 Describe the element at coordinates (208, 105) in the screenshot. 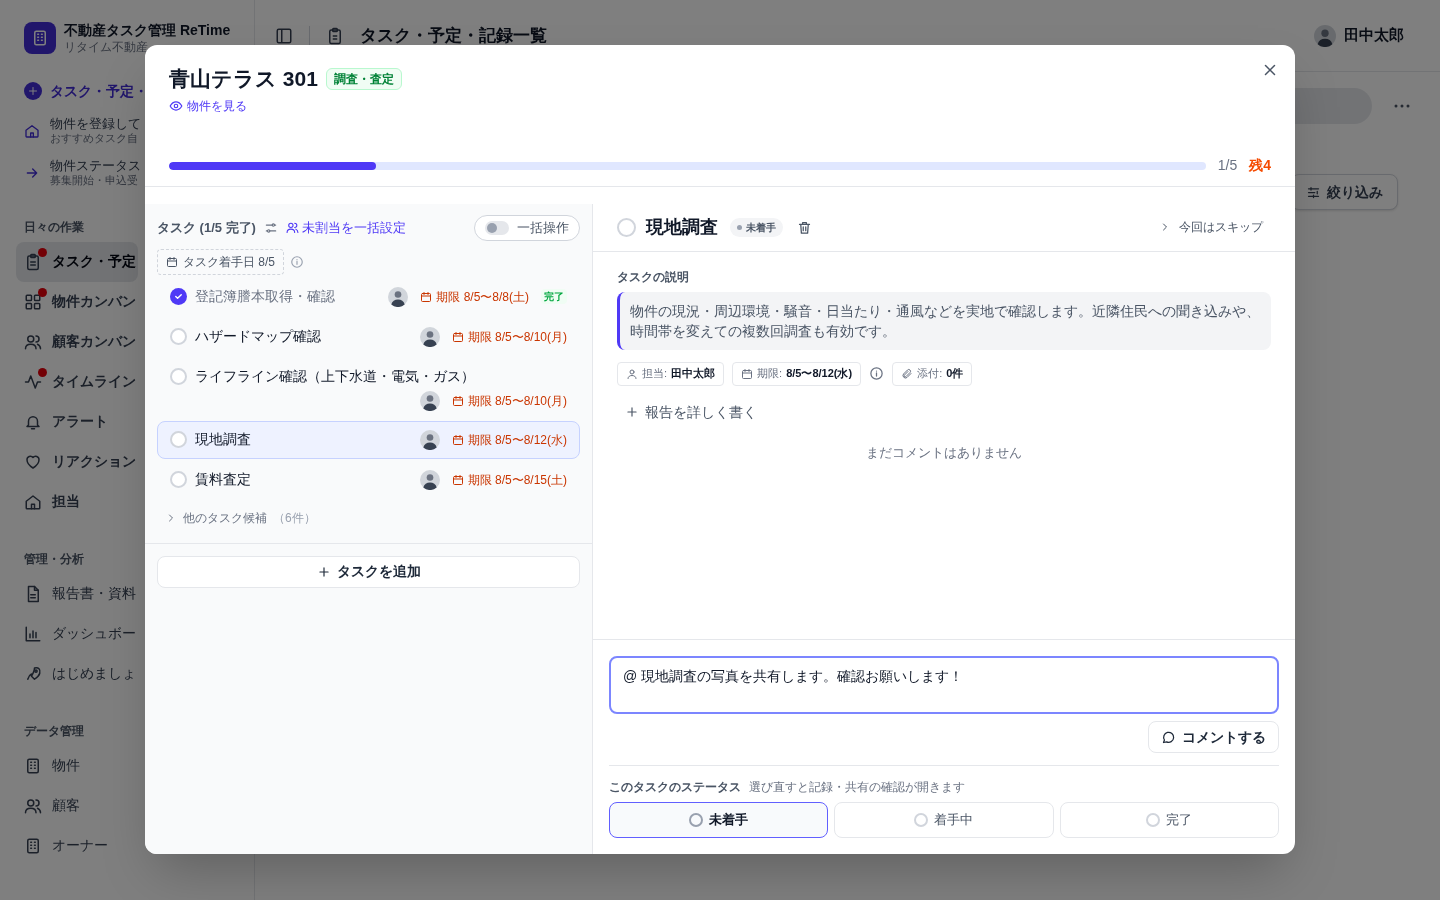

I see `view-property-link: 物件を見る` at that location.